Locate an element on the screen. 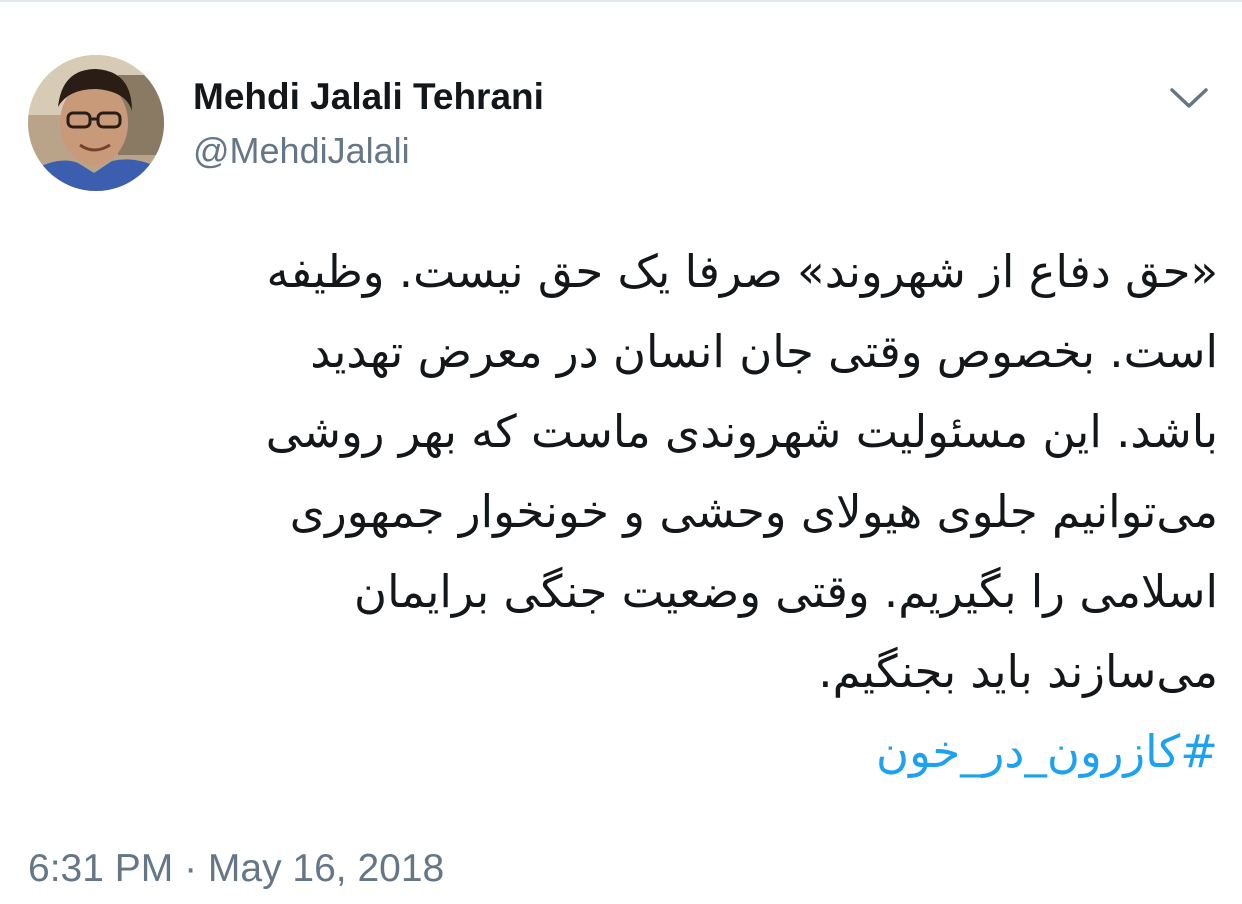  tweet-text-line: است. بخصوص وقتی جان انسان در معرض تهدید is located at coordinates (764, 351).